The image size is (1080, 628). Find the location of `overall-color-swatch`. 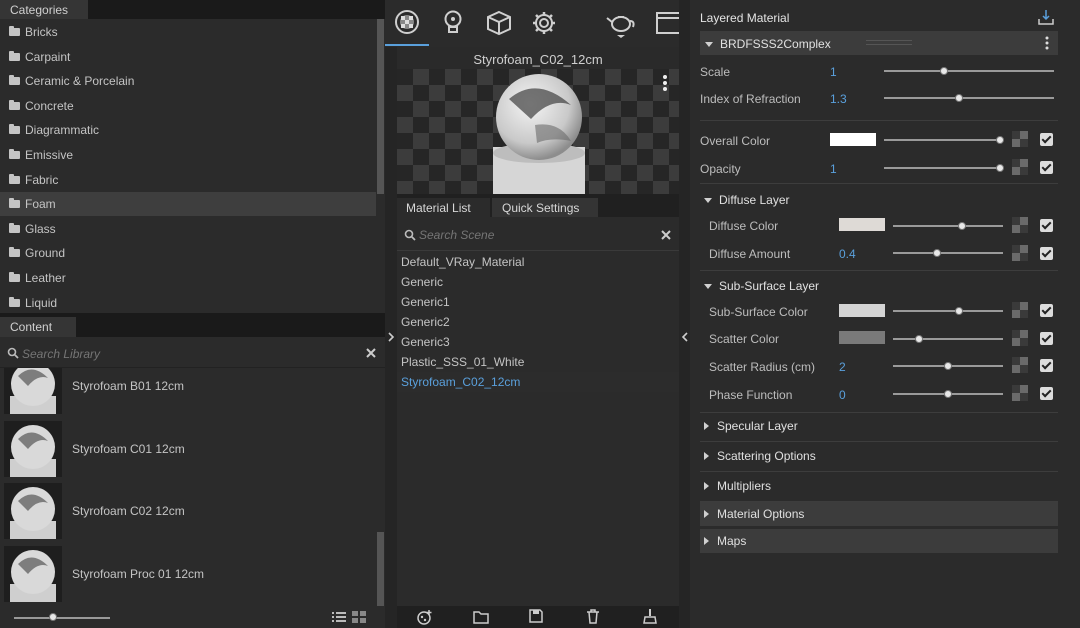

overall-color-swatch is located at coordinates (853, 139).